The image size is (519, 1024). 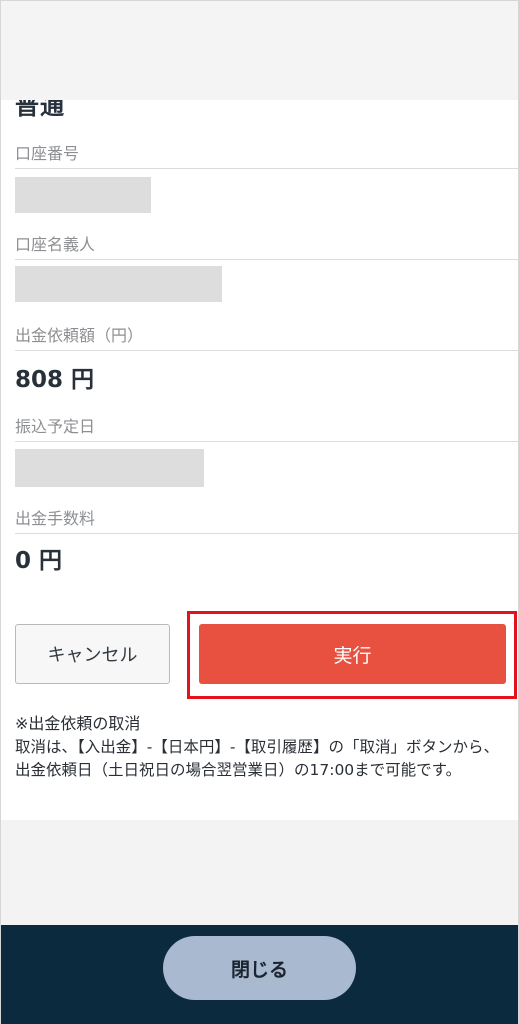 I want to click on close-button: 閉じる, so click(x=259, y=968).